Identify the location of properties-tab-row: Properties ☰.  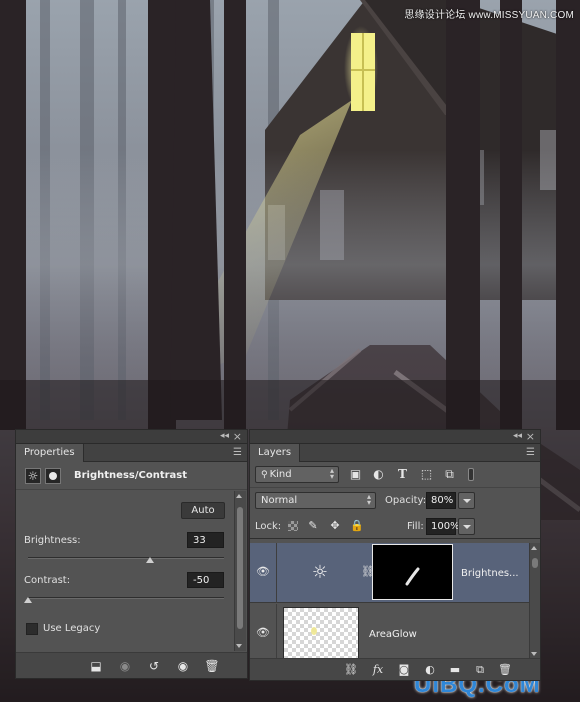
(131, 453).